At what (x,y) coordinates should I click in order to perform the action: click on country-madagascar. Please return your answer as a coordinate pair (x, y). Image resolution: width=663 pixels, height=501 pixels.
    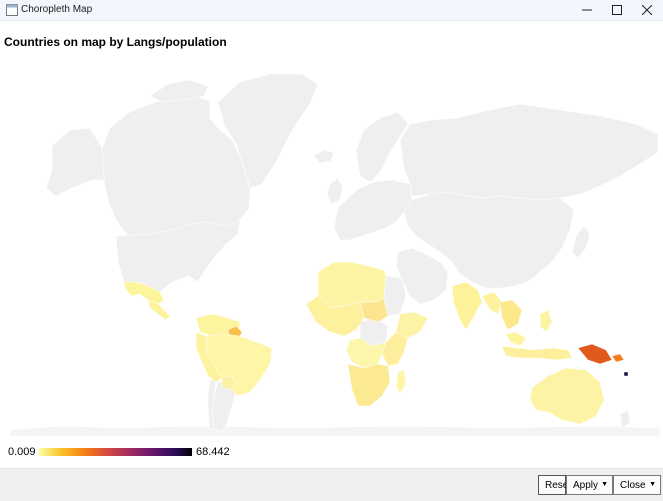
    Looking at the image, I should click on (401, 382).